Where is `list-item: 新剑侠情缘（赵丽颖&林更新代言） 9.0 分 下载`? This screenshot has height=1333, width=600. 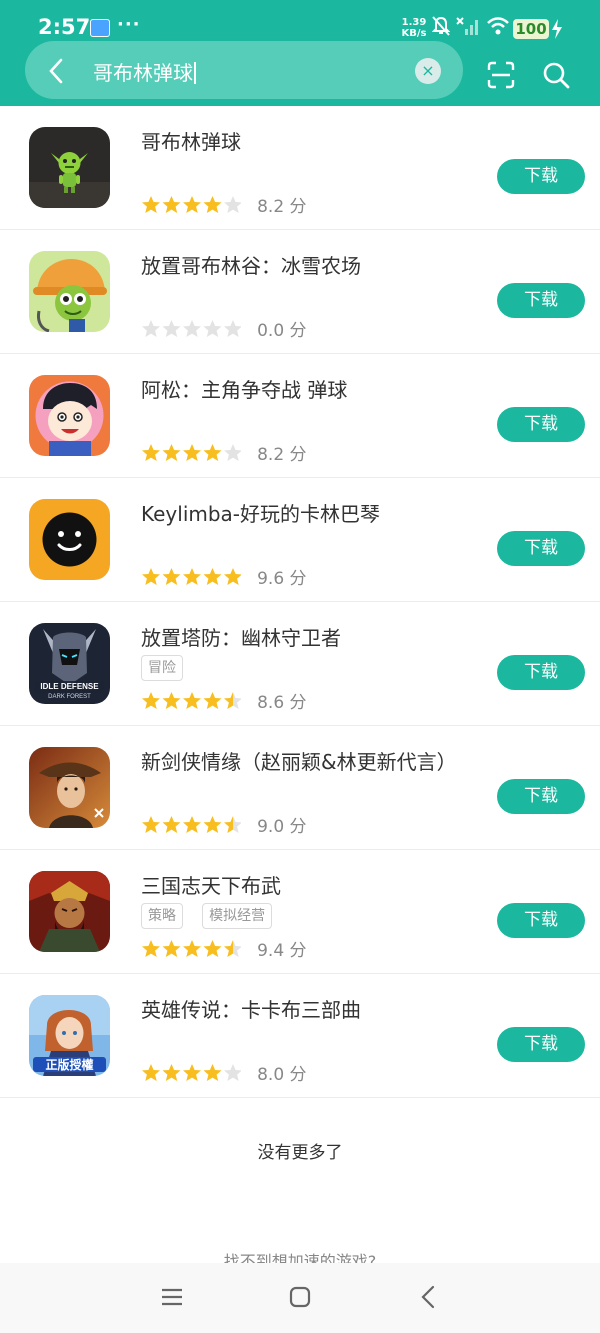
list-item: 新剑侠情缘（赵丽颖&林更新代言） 9.0 分 下载 is located at coordinates (300, 788).